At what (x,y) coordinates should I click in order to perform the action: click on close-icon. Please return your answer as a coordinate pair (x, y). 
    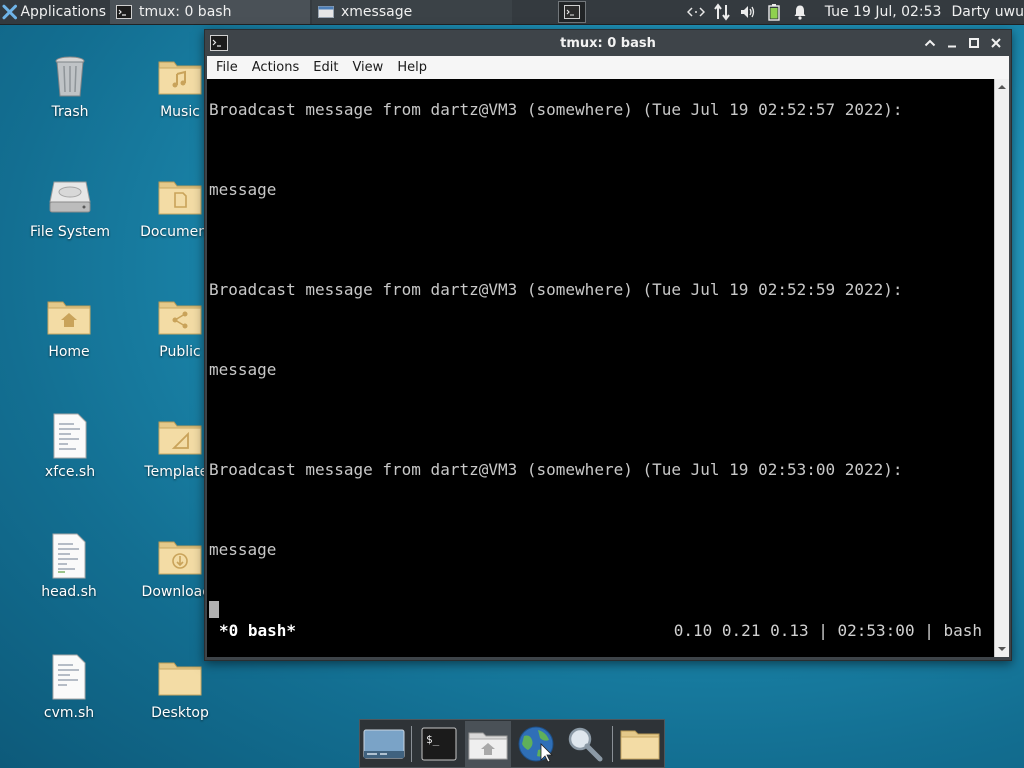
    Looking at the image, I should click on (996, 43).